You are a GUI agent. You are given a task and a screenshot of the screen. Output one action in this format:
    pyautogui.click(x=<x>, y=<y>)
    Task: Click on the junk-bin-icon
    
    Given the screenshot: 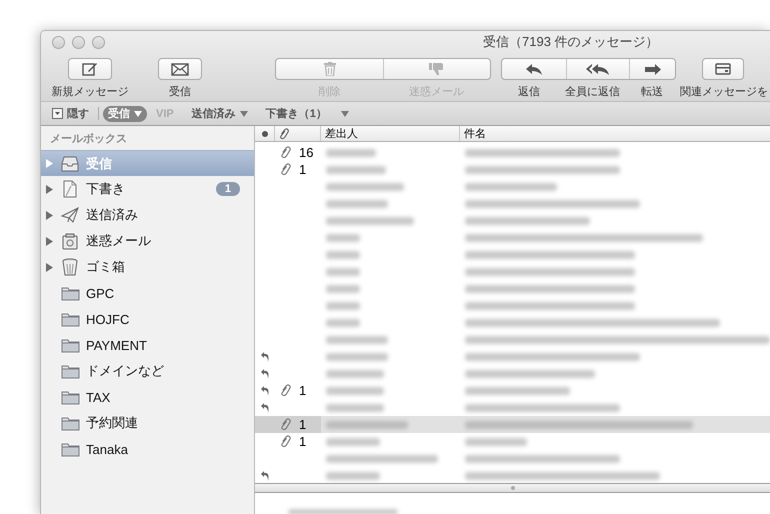 What is the action you would take?
    pyautogui.click(x=70, y=241)
    